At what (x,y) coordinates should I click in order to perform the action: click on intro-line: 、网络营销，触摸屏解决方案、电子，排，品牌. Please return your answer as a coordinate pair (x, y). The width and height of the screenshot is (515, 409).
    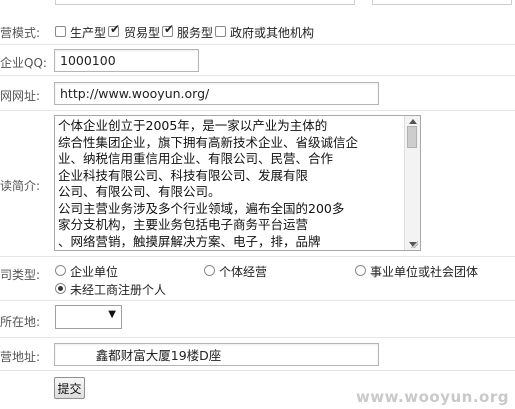
    Looking at the image, I should click on (189, 241).